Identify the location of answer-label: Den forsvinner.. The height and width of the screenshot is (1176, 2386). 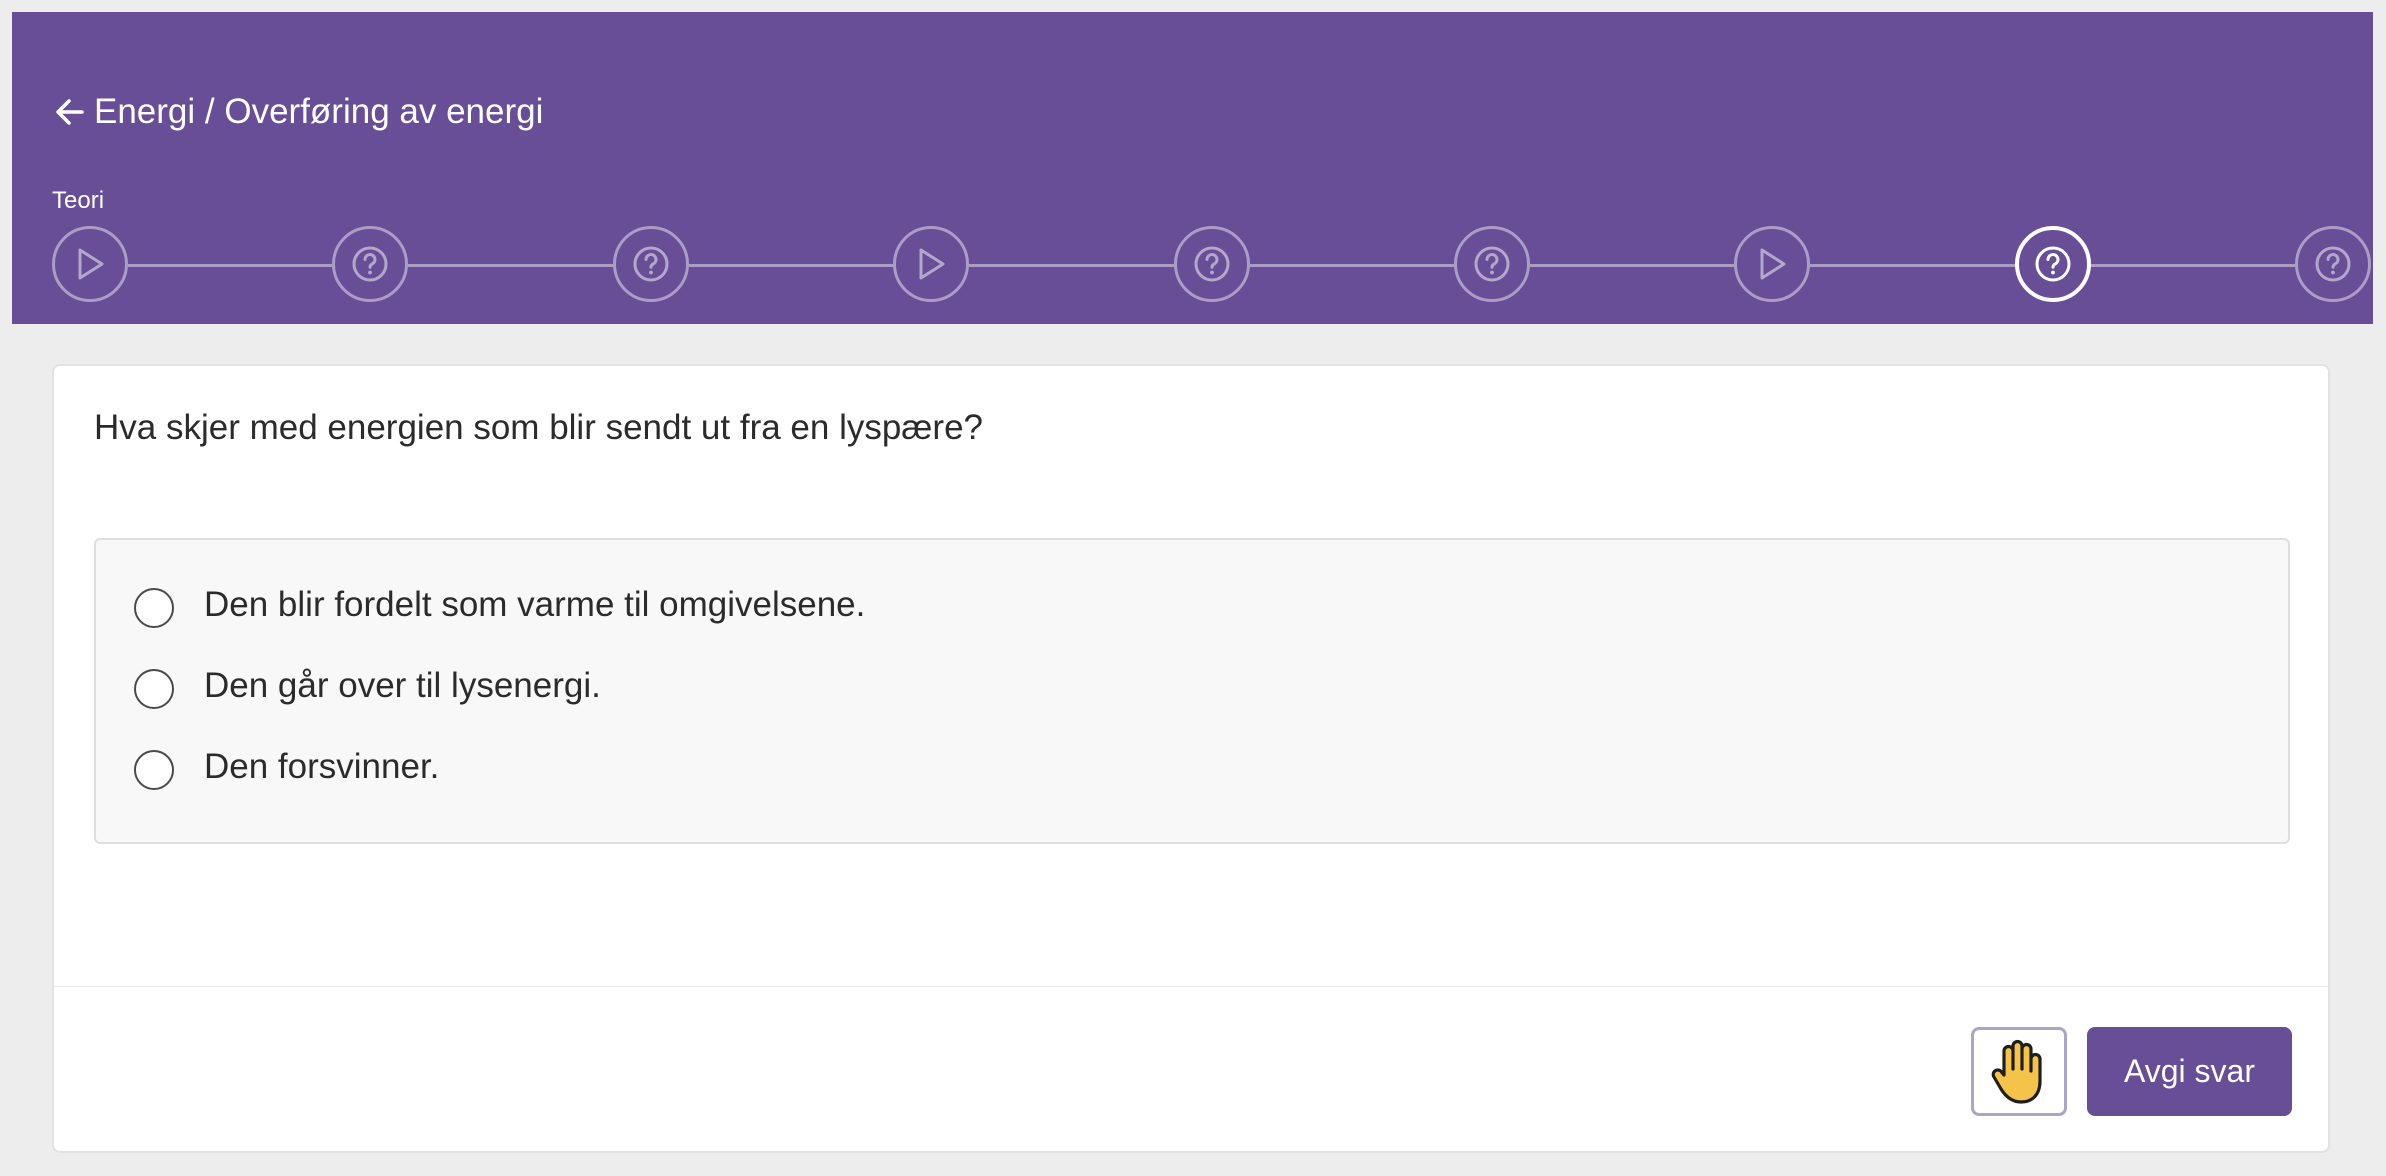
(322, 766).